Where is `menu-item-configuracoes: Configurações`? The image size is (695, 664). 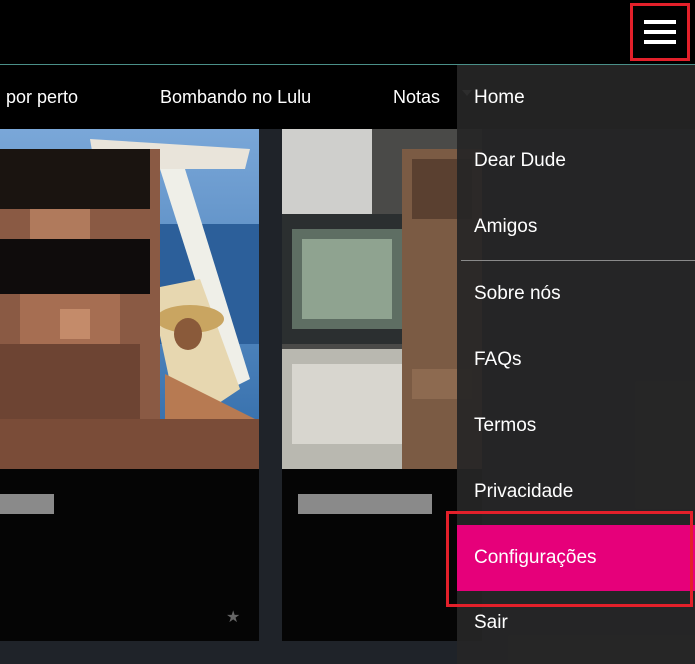
menu-item-configuracoes: Configurações is located at coordinates (576, 558).